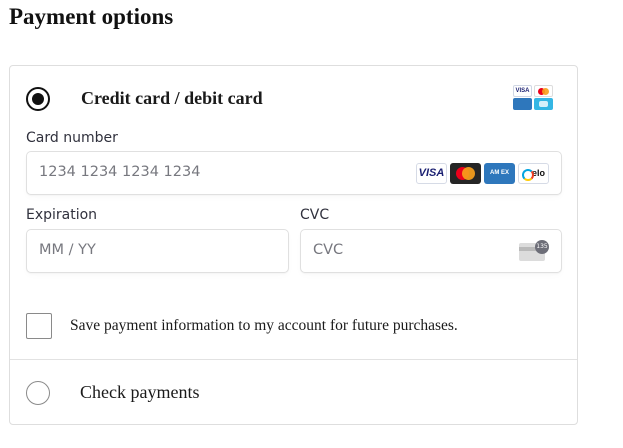  Describe the element at coordinates (62, 215) in the screenshot. I see `expiration-label: Expiration` at that location.